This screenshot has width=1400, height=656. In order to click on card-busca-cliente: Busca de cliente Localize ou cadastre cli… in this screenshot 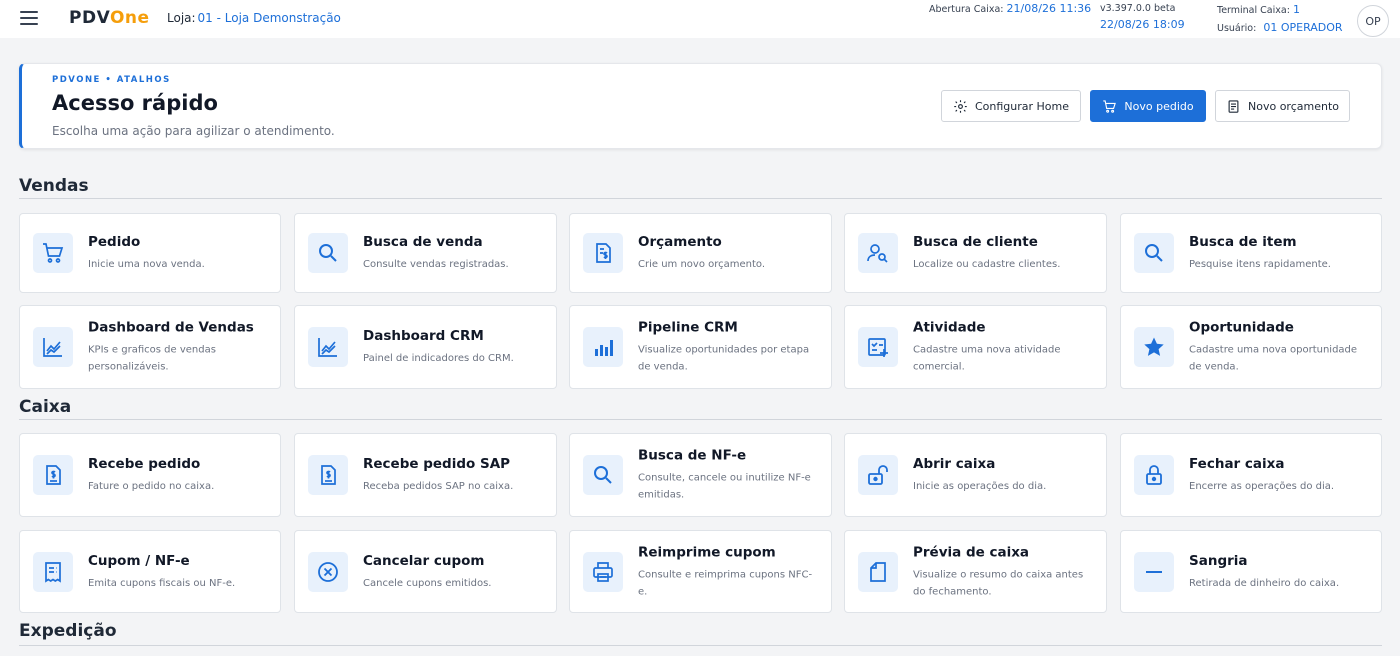, I will do `click(975, 253)`.